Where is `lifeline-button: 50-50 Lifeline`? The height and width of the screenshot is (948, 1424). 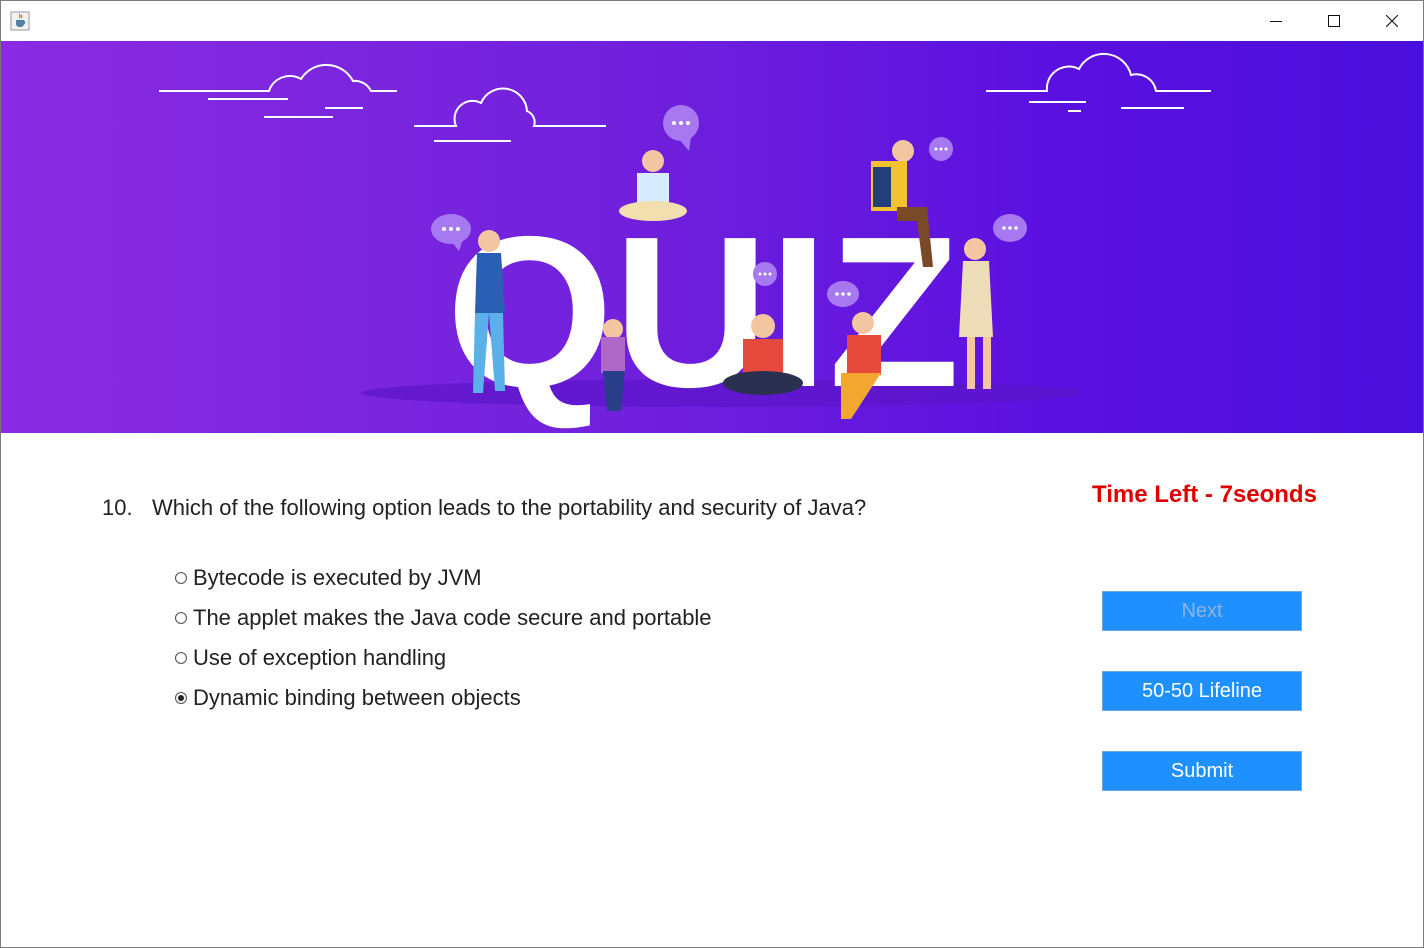
lifeline-button: 50-50 Lifeline is located at coordinates (1202, 691).